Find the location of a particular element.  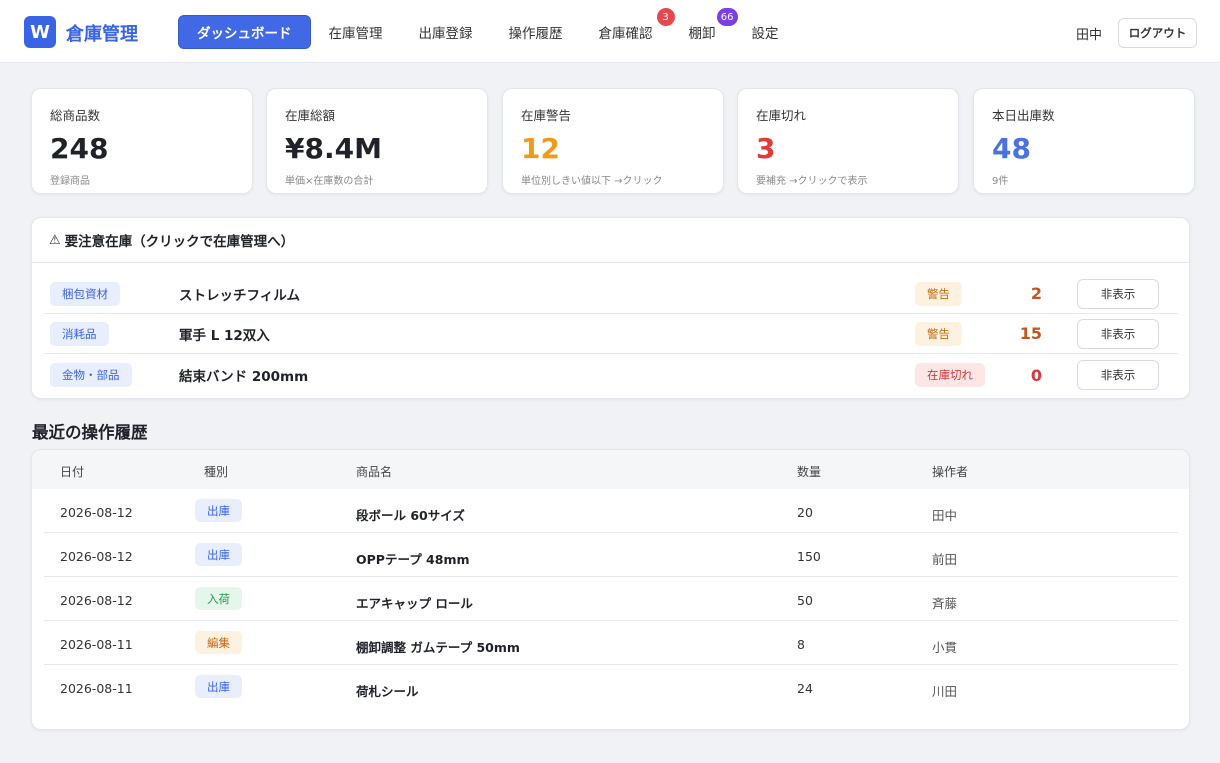

logout-button: ログアウト is located at coordinates (1157, 33).